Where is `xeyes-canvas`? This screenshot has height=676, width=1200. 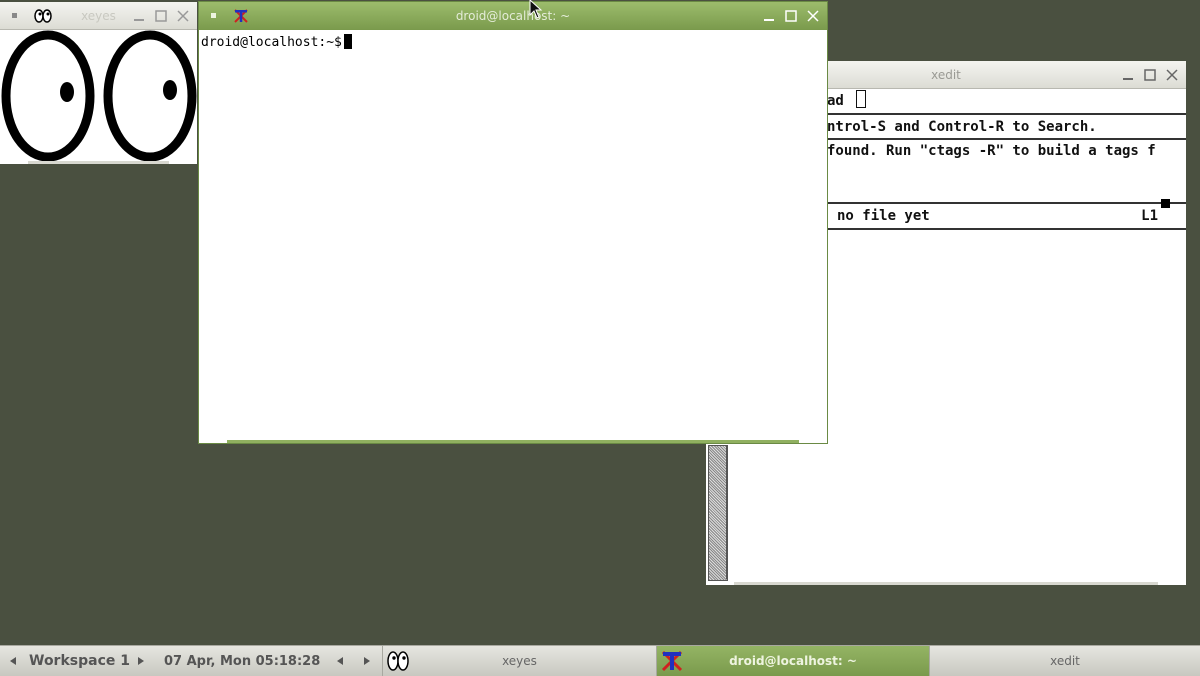
xeyes-canvas is located at coordinates (98, 97).